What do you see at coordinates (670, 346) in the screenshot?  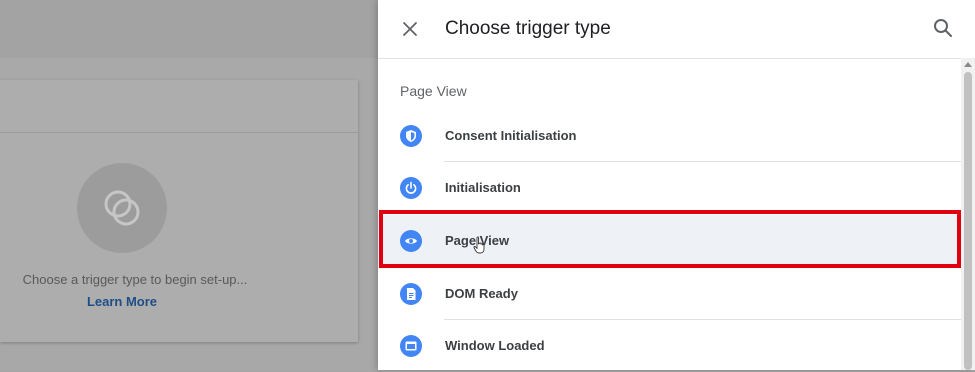 I see `trigger-item-window-loaded: Window Loaded` at bounding box center [670, 346].